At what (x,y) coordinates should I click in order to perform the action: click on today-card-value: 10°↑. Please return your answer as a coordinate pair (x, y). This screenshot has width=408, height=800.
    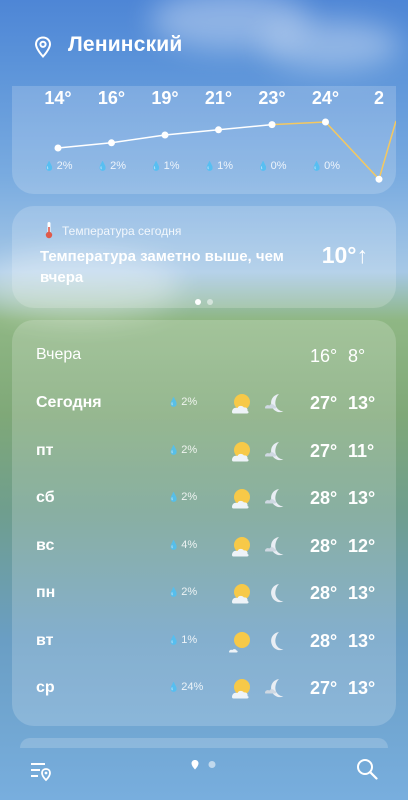
    Looking at the image, I should click on (344, 255).